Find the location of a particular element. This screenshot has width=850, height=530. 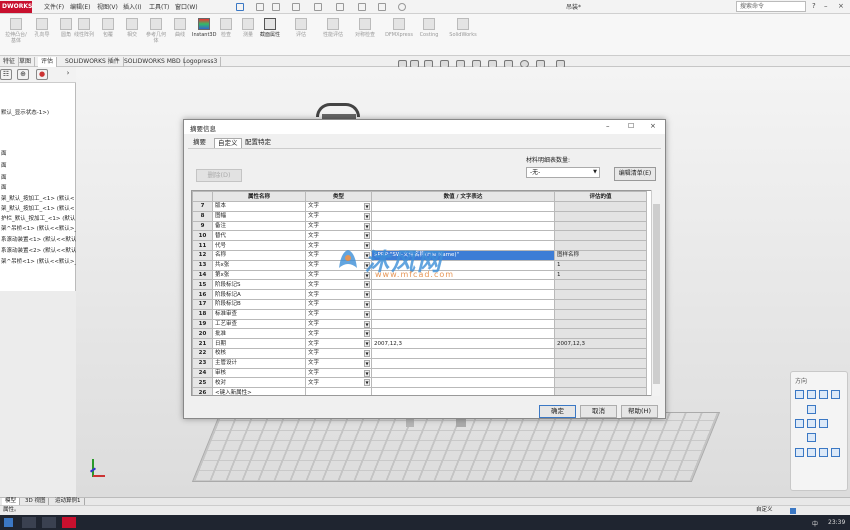

dialog-close-icon: × is located at coordinates (653, 126).